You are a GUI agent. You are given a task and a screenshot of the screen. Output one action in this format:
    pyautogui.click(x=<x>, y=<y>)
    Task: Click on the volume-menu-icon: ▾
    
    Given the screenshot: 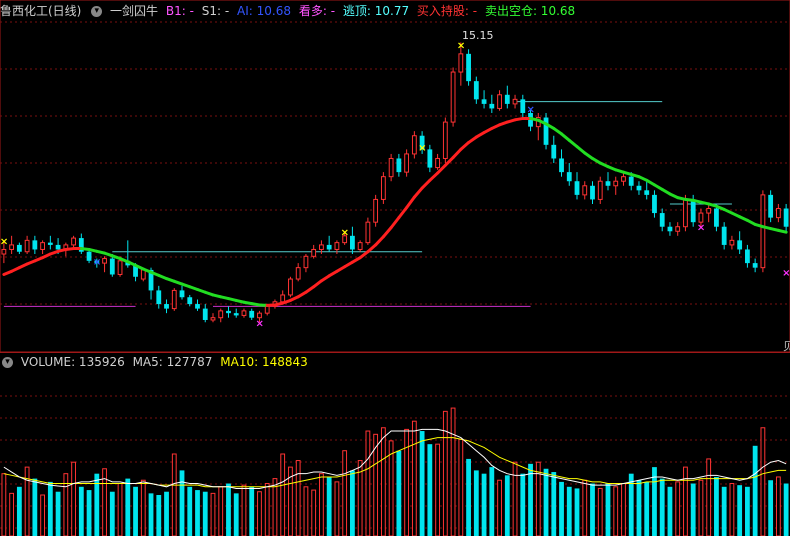 What is the action you would take?
    pyautogui.click(x=7, y=362)
    